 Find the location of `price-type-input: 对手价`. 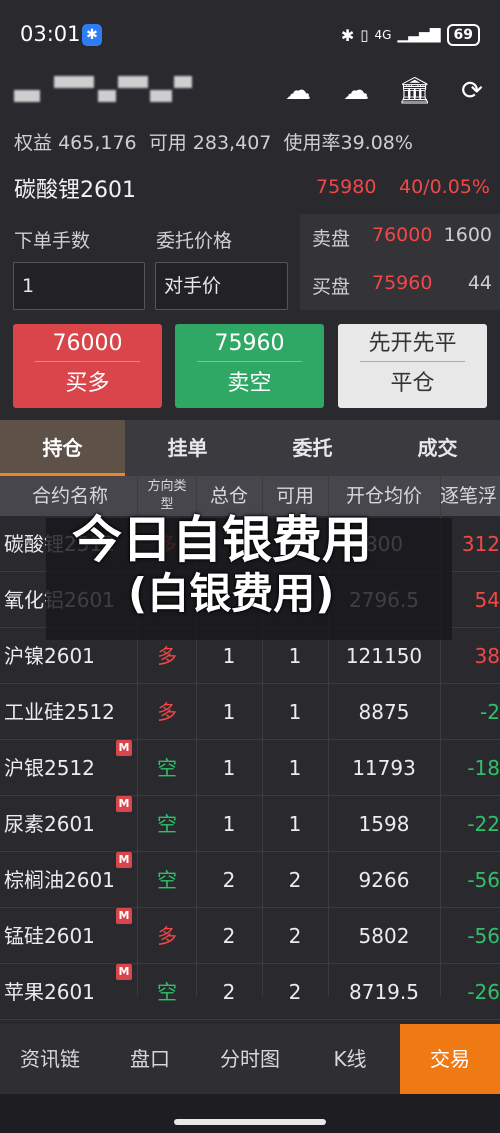

price-type-input: 对手价 is located at coordinates (221, 286).